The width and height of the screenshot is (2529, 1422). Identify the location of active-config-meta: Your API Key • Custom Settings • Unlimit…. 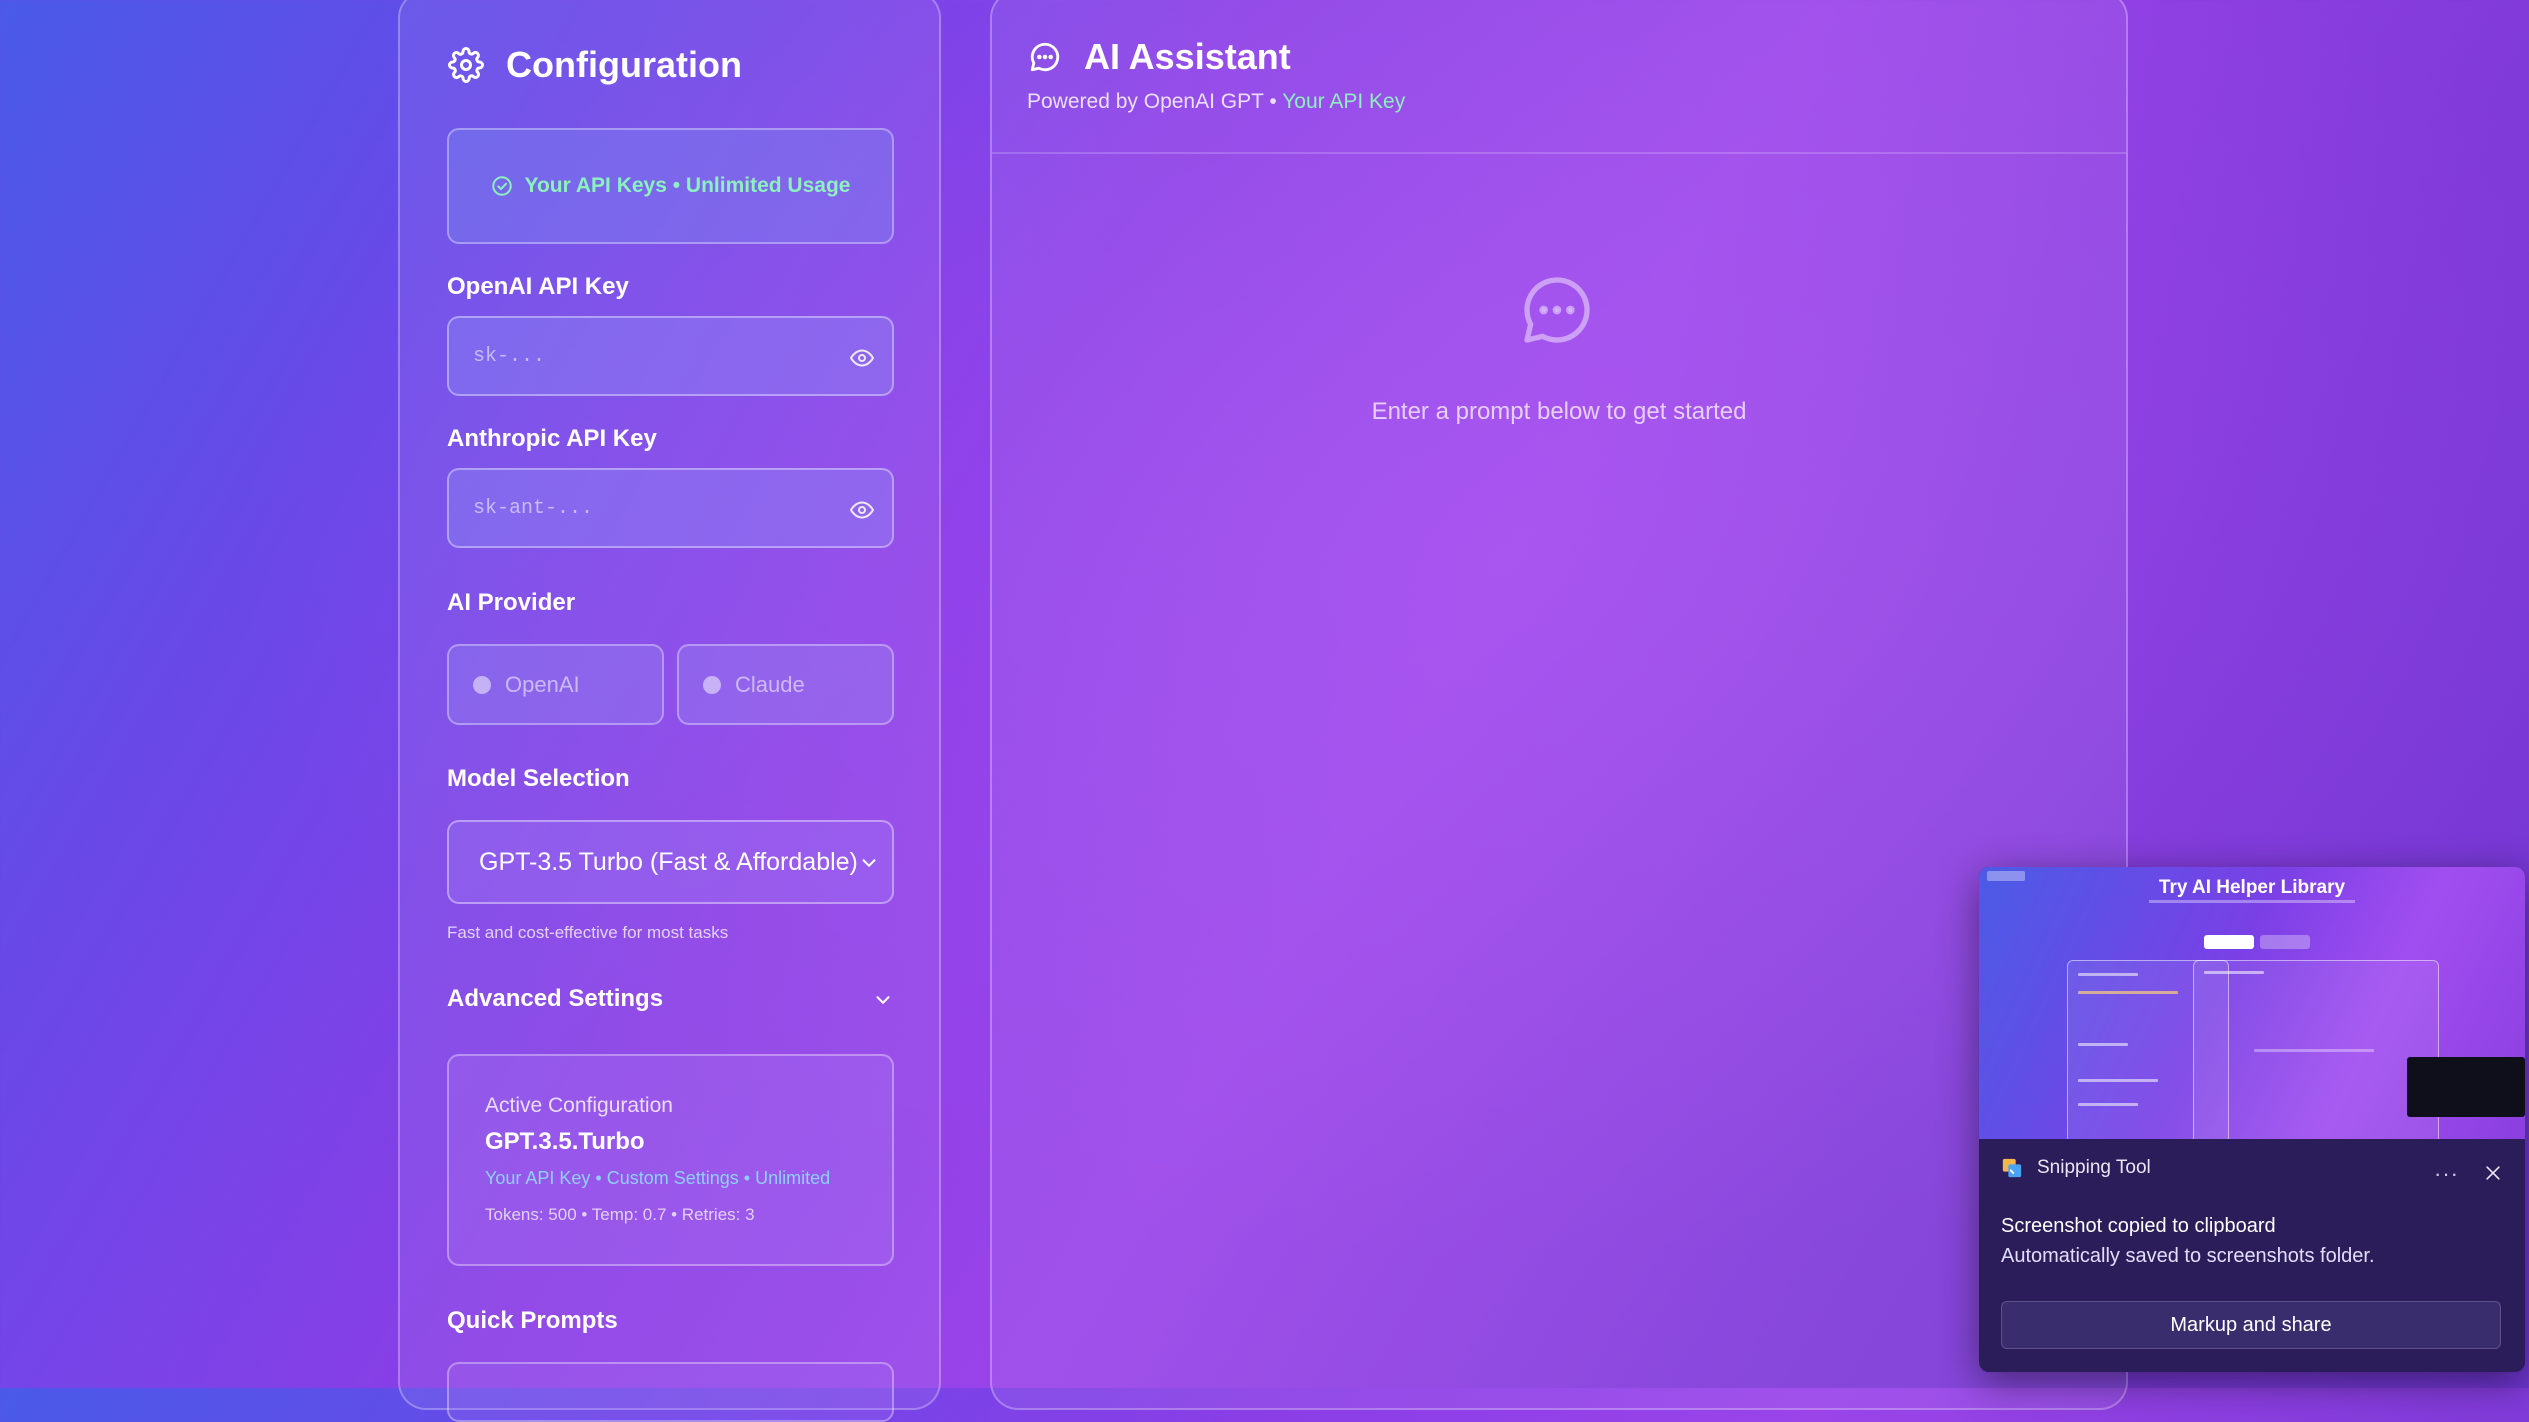
(658, 1178).